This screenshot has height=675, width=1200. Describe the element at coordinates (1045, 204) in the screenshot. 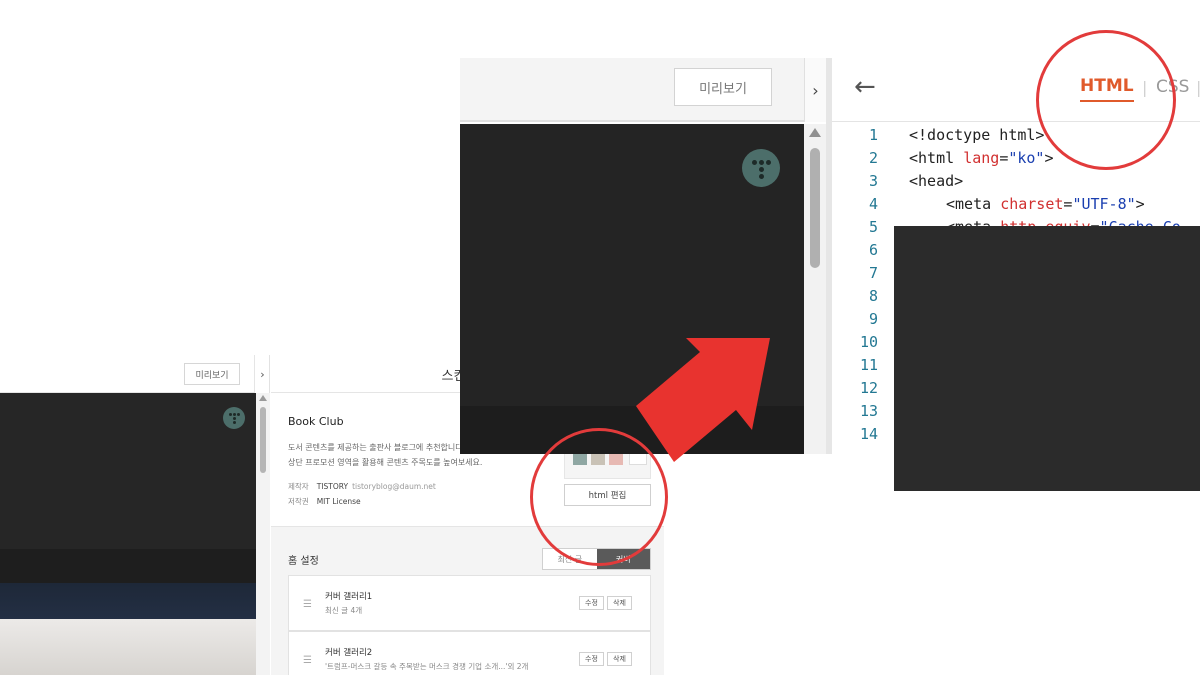

I see `code-line: <meta charset="UTF-8">` at that location.